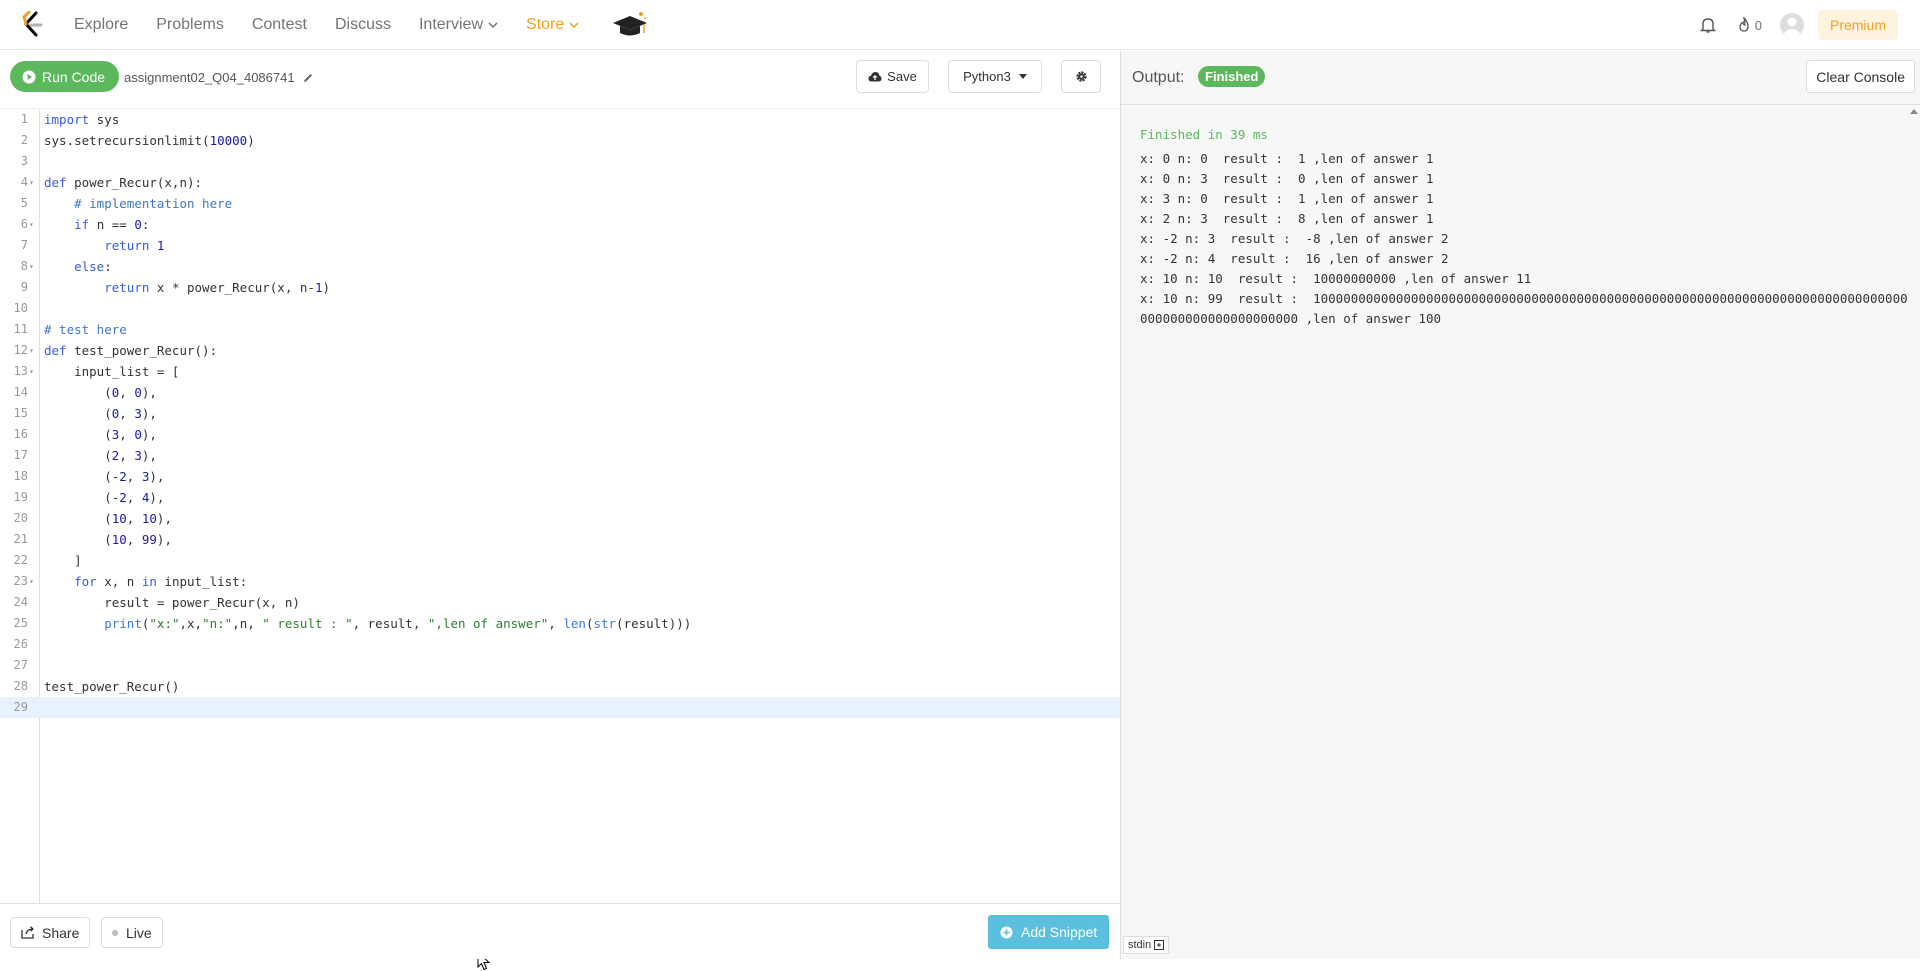 The height and width of the screenshot is (971, 1920). What do you see at coordinates (20, 539) in the screenshot?
I see `line-number: 21` at bounding box center [20, 539].